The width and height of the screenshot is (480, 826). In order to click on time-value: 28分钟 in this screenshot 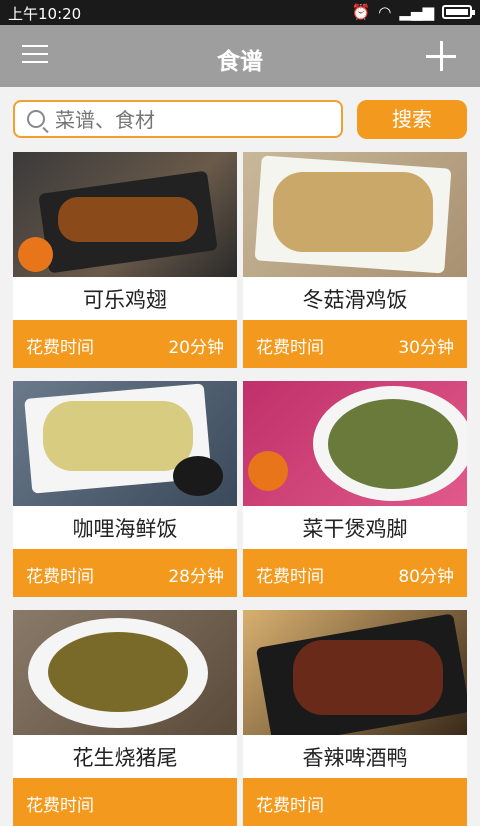, I will do `click(196, 577)`.